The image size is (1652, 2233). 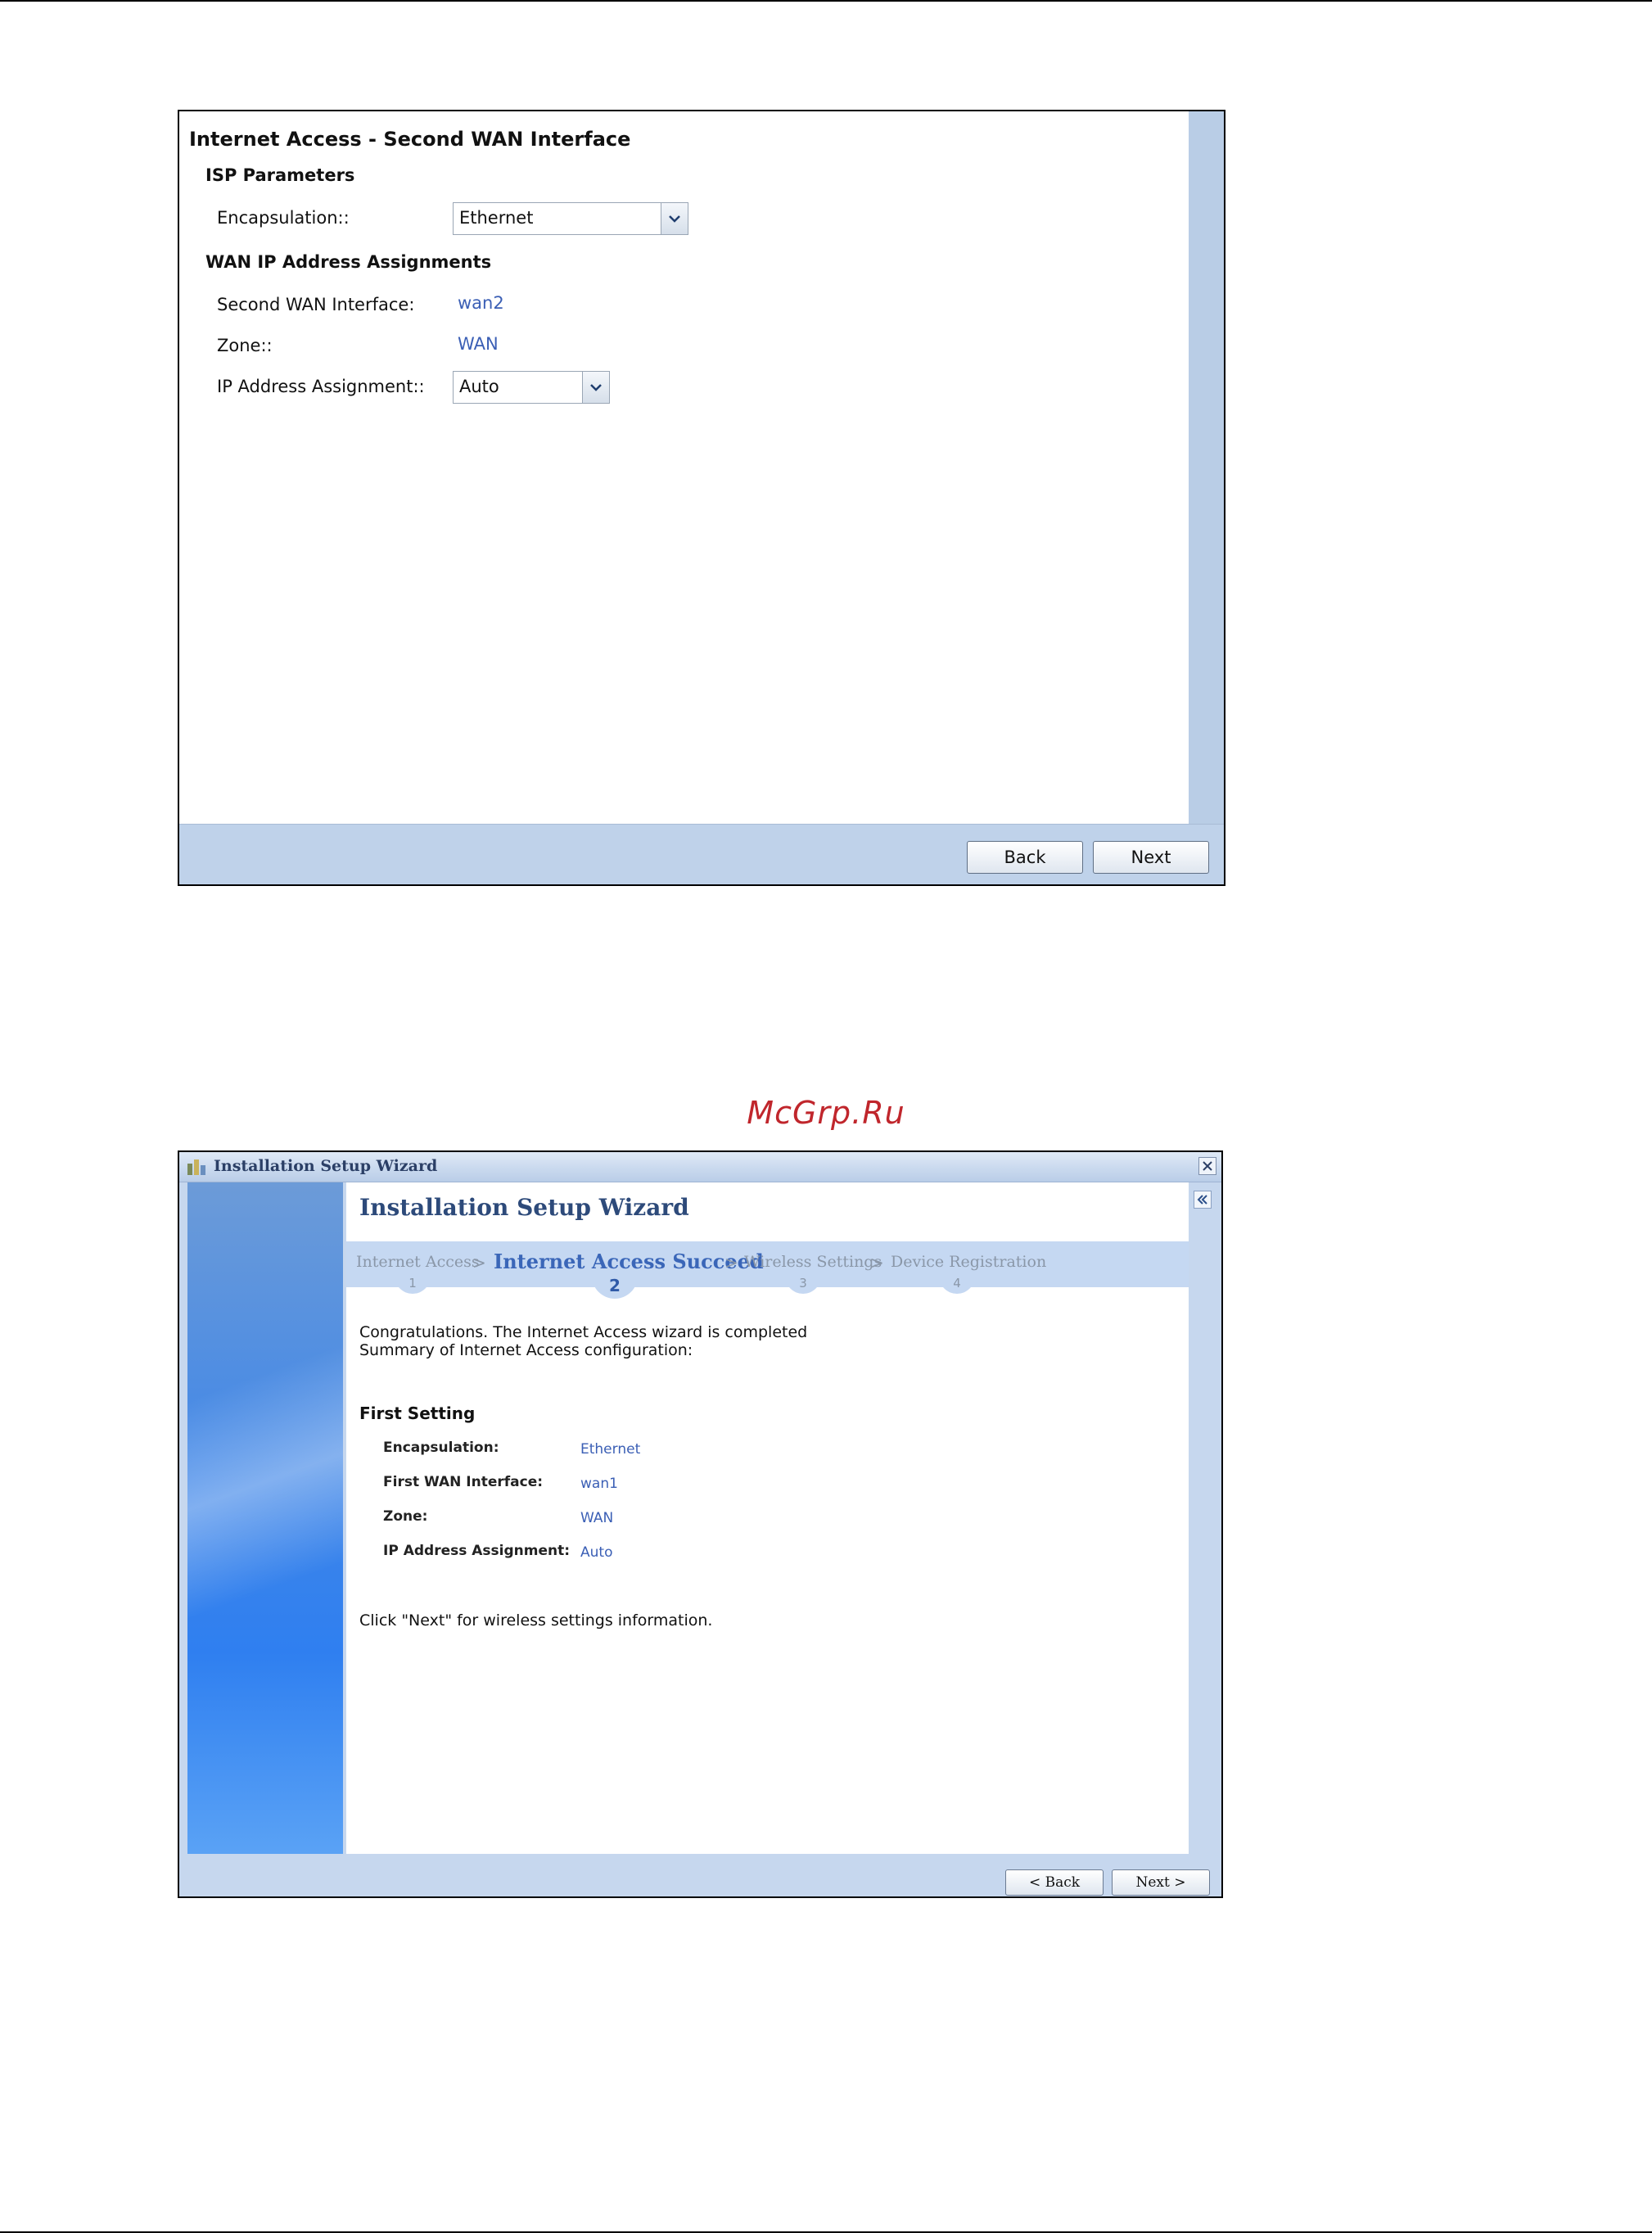 What do you see at coordinates (463, 1482) in the screenshot?
I see `first-wan-interface-label: First WAN Interface:` at bounding box center [463, 1482].